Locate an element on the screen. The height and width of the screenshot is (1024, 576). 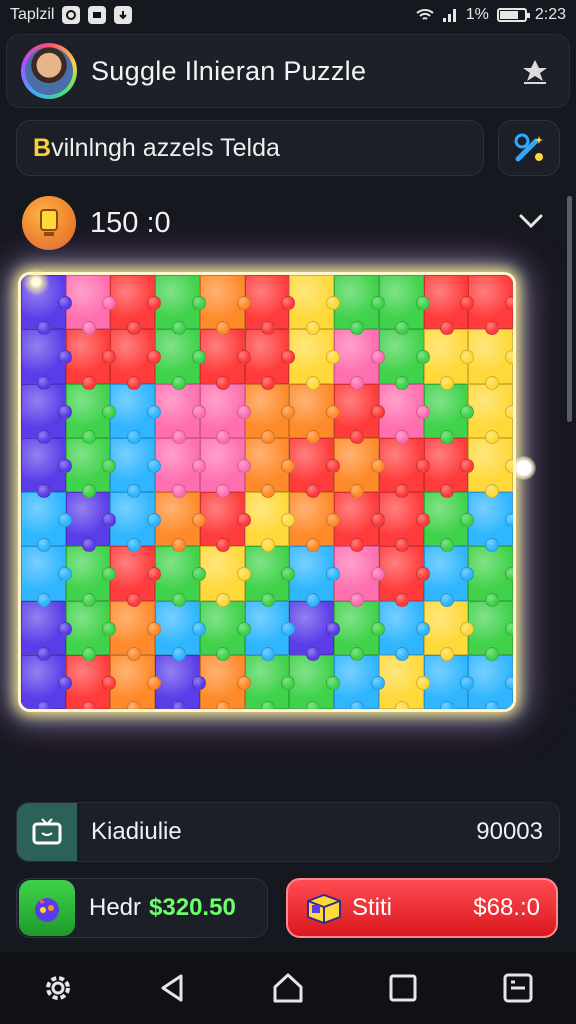
pin-button is located at coordinates (535, 71).